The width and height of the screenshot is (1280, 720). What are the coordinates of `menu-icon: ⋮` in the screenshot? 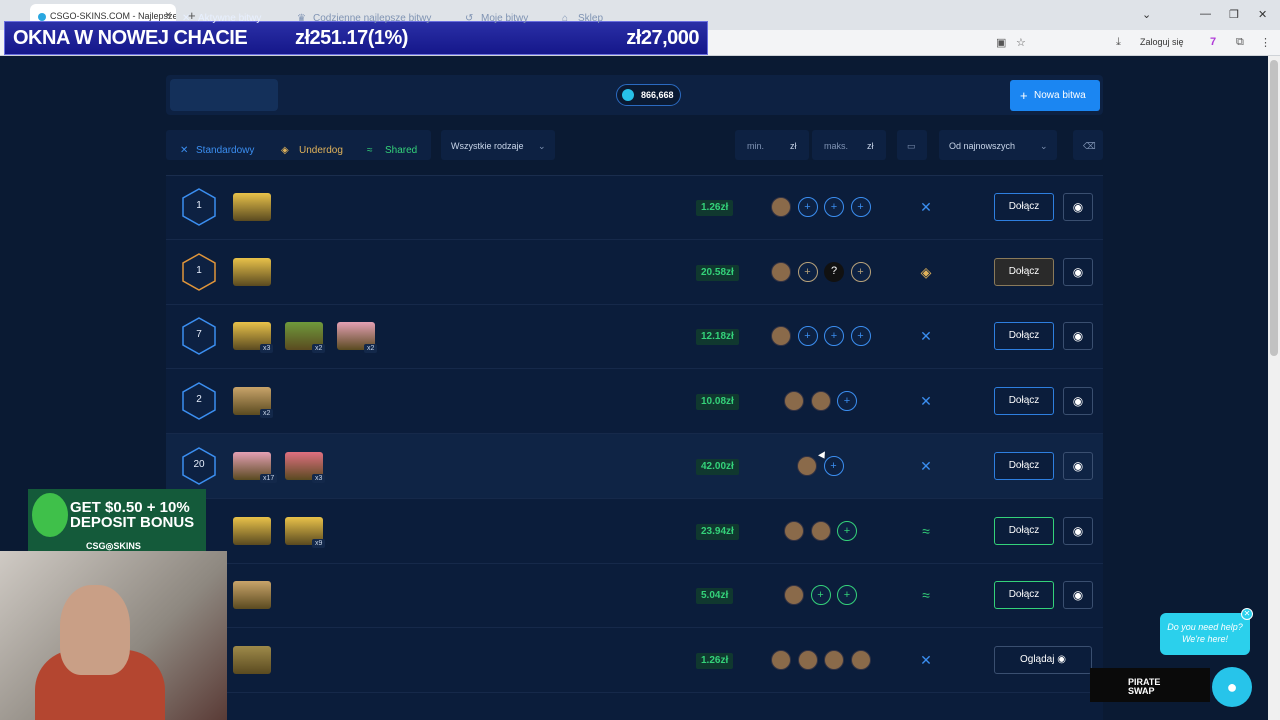 It's located at (1265, 42).